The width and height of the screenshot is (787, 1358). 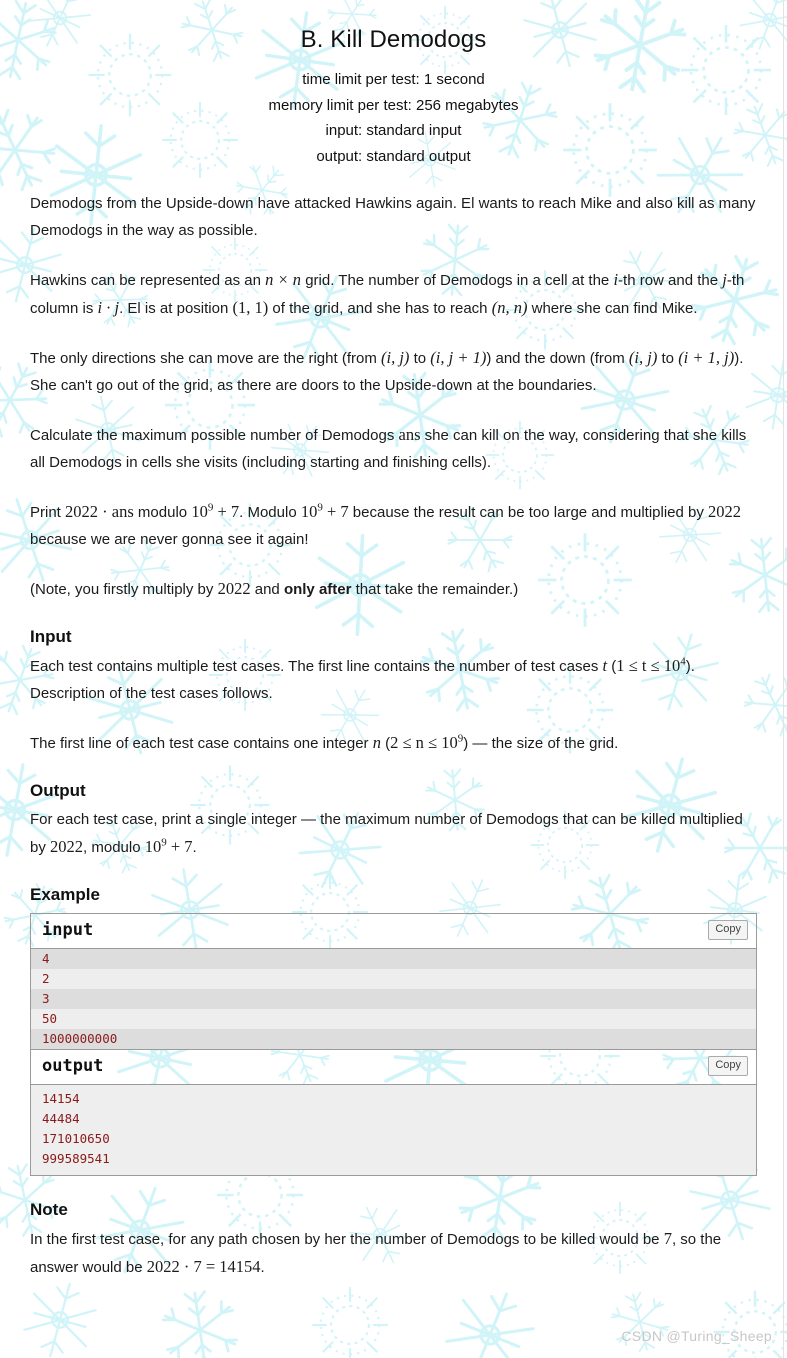 What do you see at coordinates (612, 308) in the screenshot?
I see `text-run: where she can find Mike.` at bounding box center [612, 308].